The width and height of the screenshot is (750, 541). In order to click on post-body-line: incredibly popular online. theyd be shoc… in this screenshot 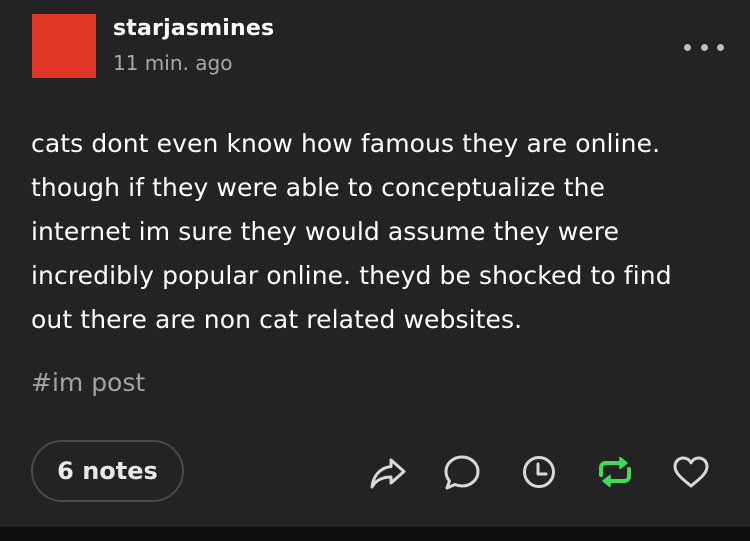, I will do `click(351, 275)`.